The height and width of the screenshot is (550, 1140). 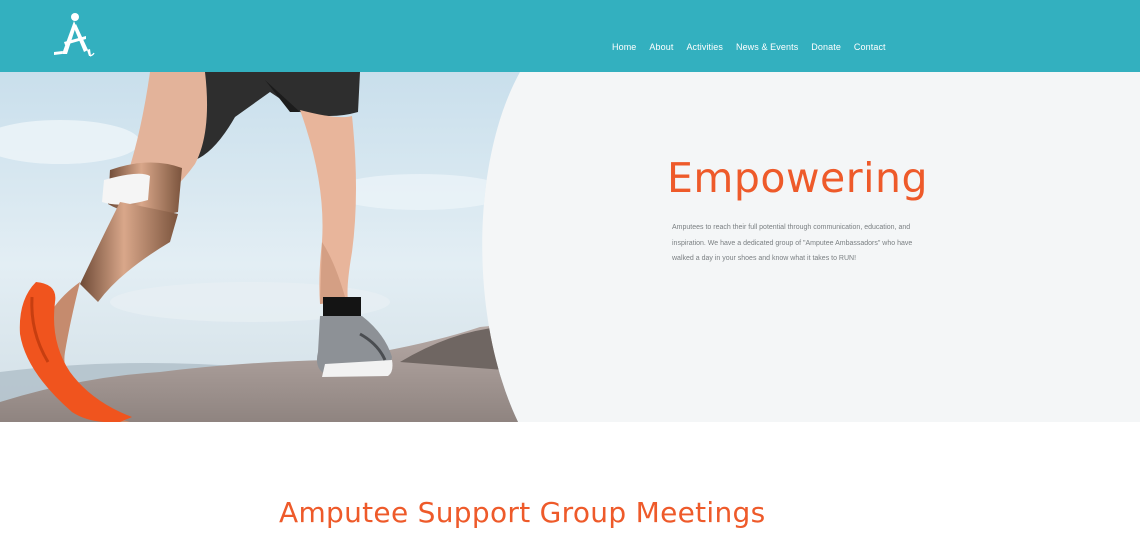 What do you see at coordinates (826, 47) in the screenshot?
I see `nav-donate-link: Donate` at bounding box center [826, 47].